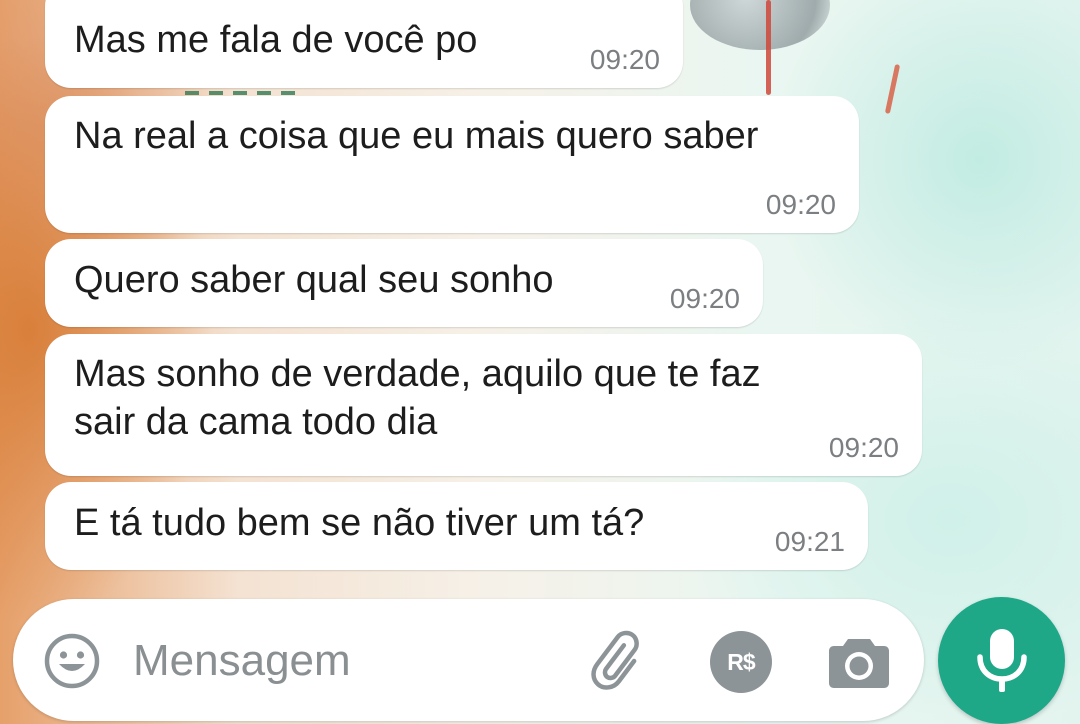 Image resolution: width=1080 pixels, height=724 pixels. I want to click on wallpaper-dashes, so click(245, 93).